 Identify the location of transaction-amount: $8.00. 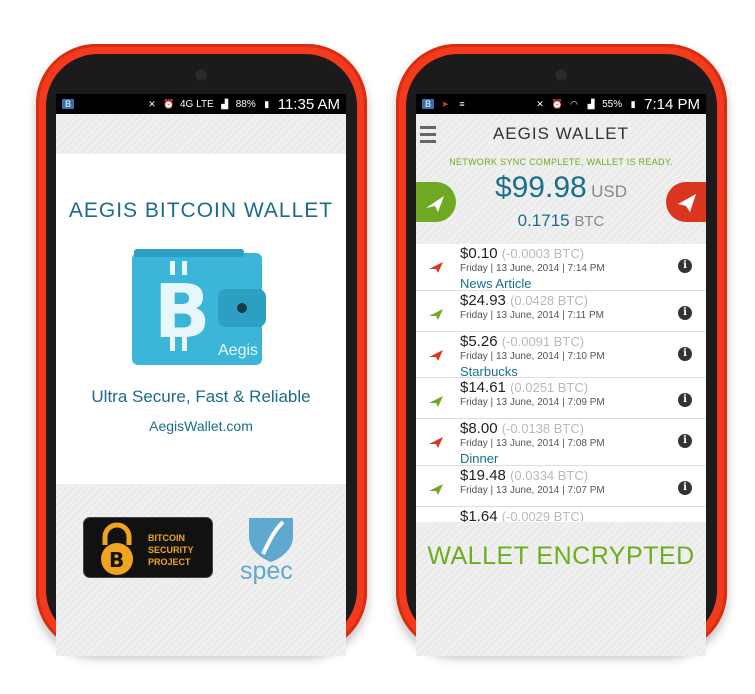
(479, 428).